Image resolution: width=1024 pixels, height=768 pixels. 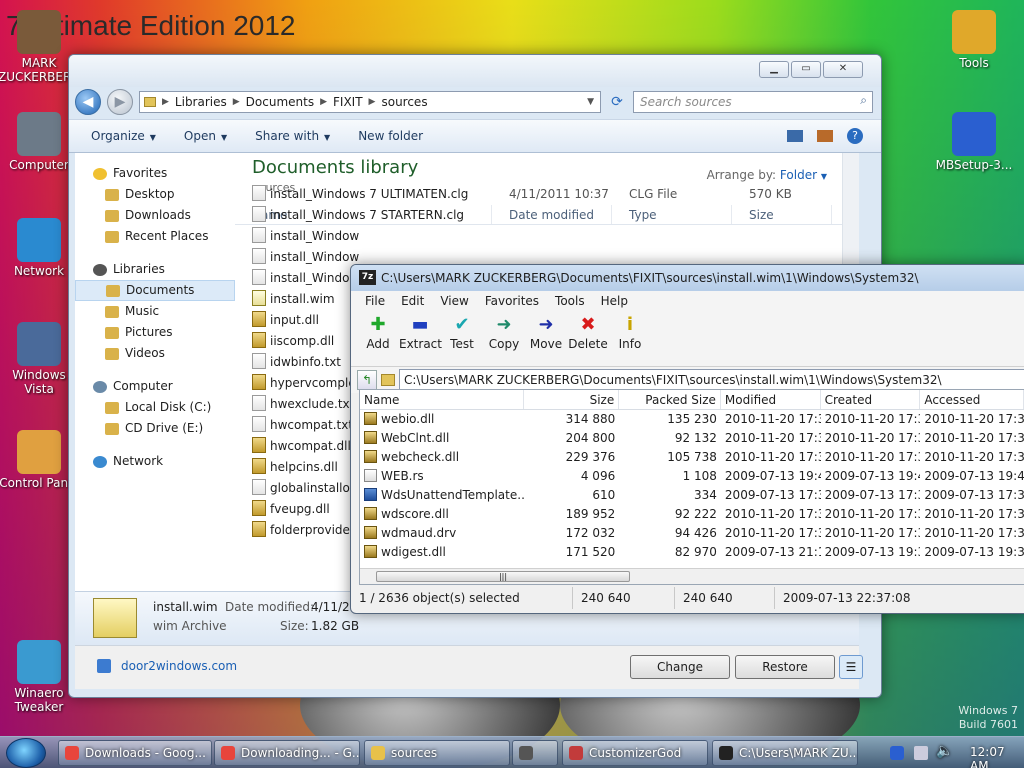 What do you see at coordinates (680, 667) in the screenshot?
I see `change-button: Change` at bounding box center [680, 667].